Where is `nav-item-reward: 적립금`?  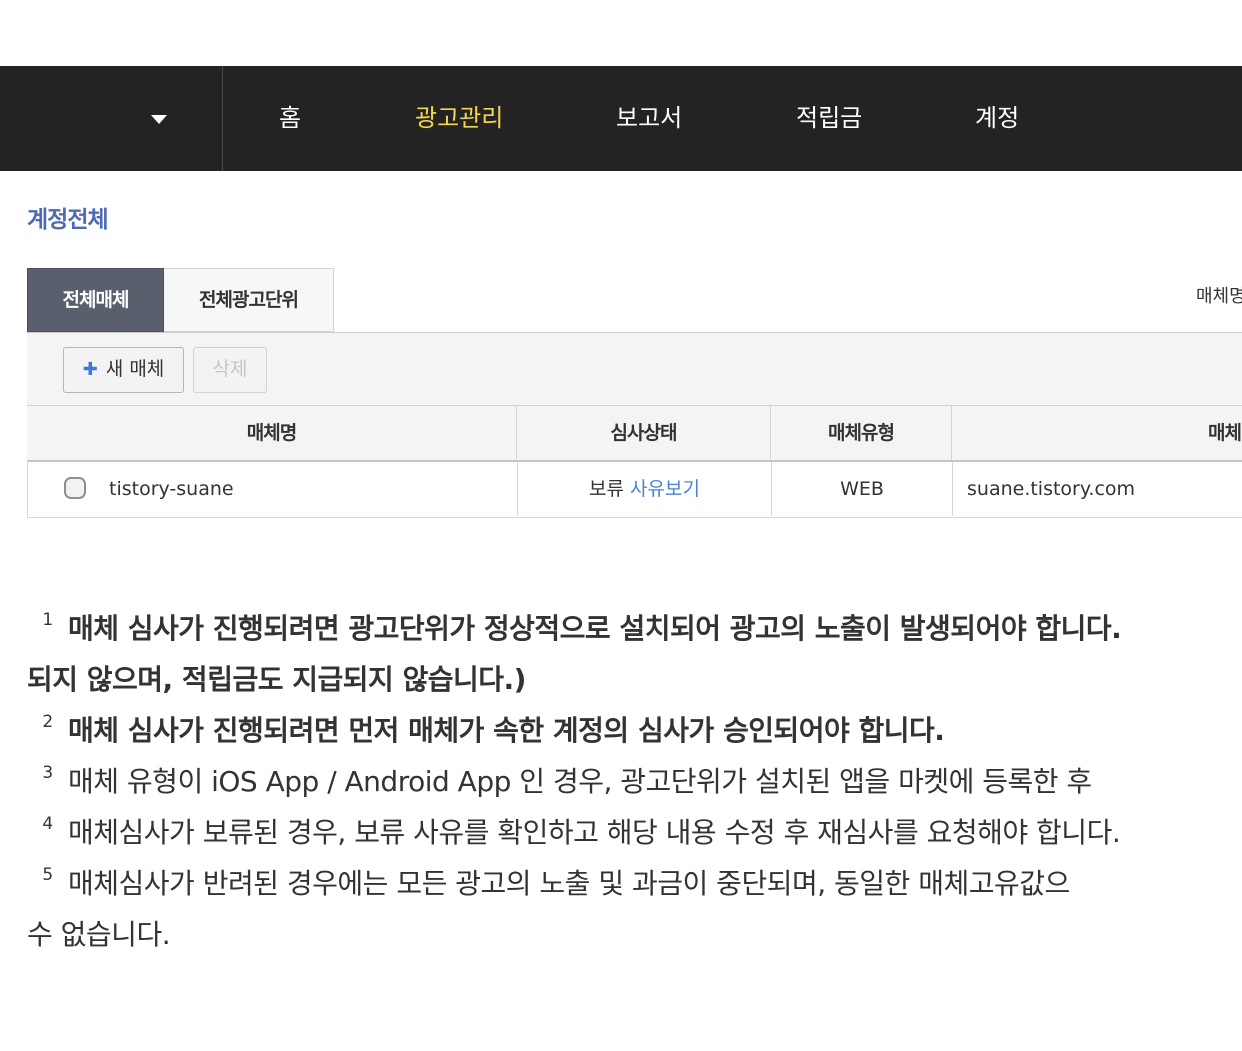
nav-item-reward: 적립금 is located at coordinates (829, 118).